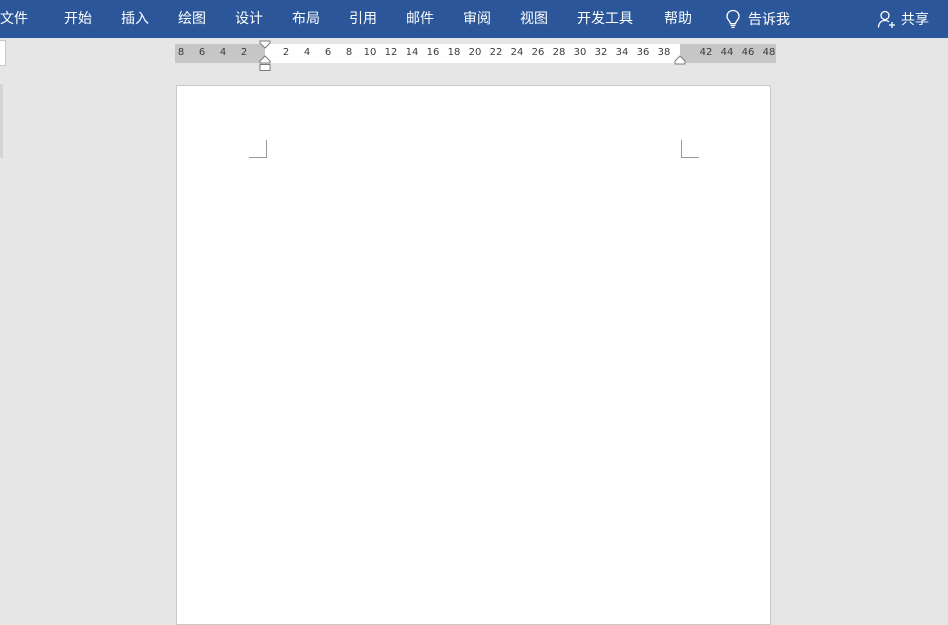 The height and width of the screenshot is (625, 948). Describe the element at coordinates (622, 52) in the screenshot. I see `ruler-number: 34` at that location.